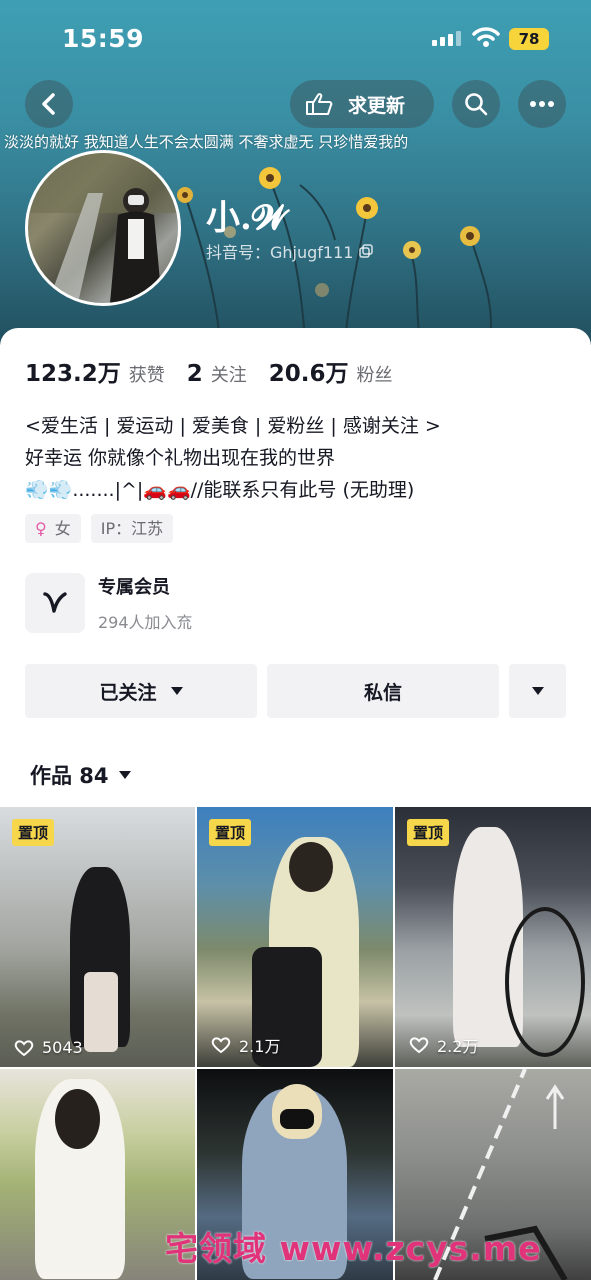 The height and width of the screenshot is (1280, 591). Describe the element at coordinates (366, 251) in the screenshot. I see `copy-icon` at that location.